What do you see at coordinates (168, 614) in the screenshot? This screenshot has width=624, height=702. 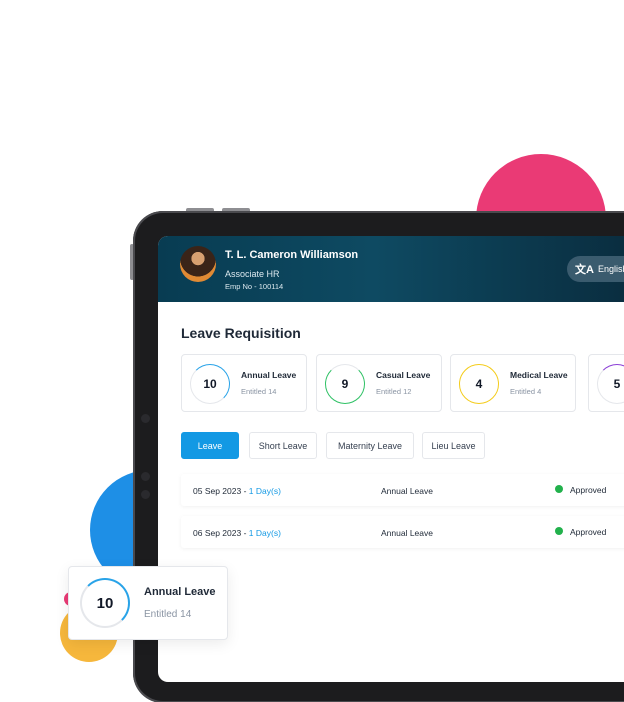 I see `floating-card-entitled: Entitled 14` at bounding box center [168, 614].